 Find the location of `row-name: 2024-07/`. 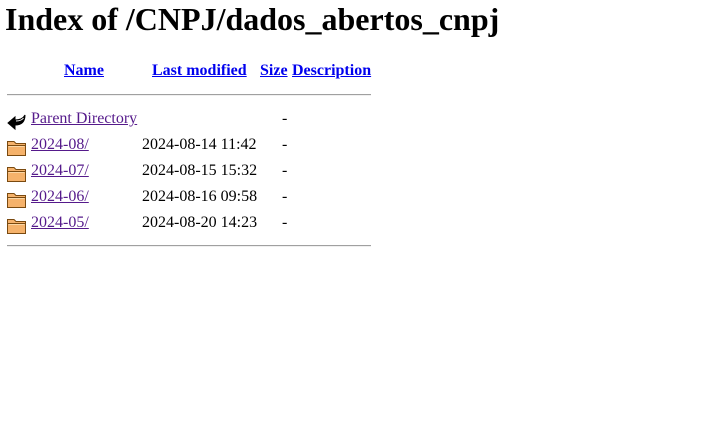

row-name: 2024-07/ is located at coordinates (60, 171).